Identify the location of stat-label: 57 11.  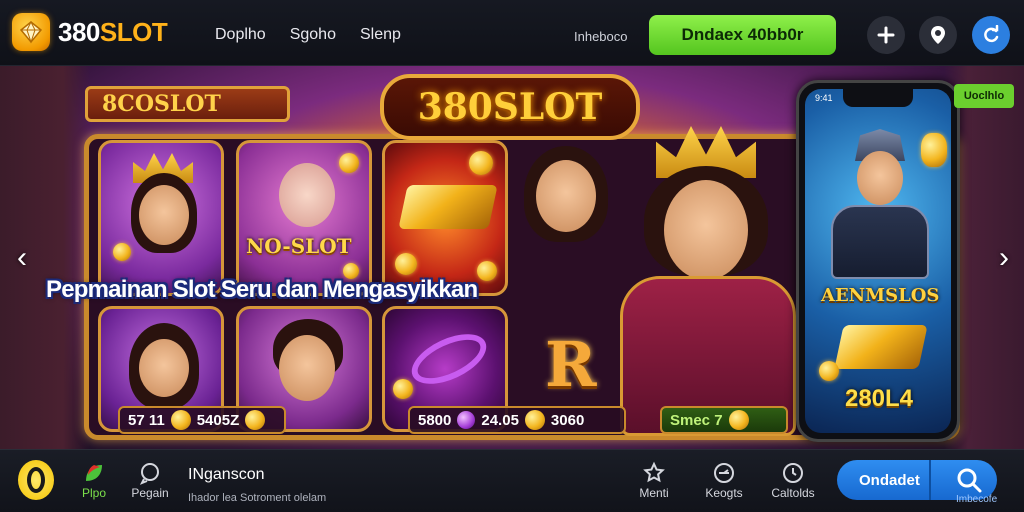
(146, 420).